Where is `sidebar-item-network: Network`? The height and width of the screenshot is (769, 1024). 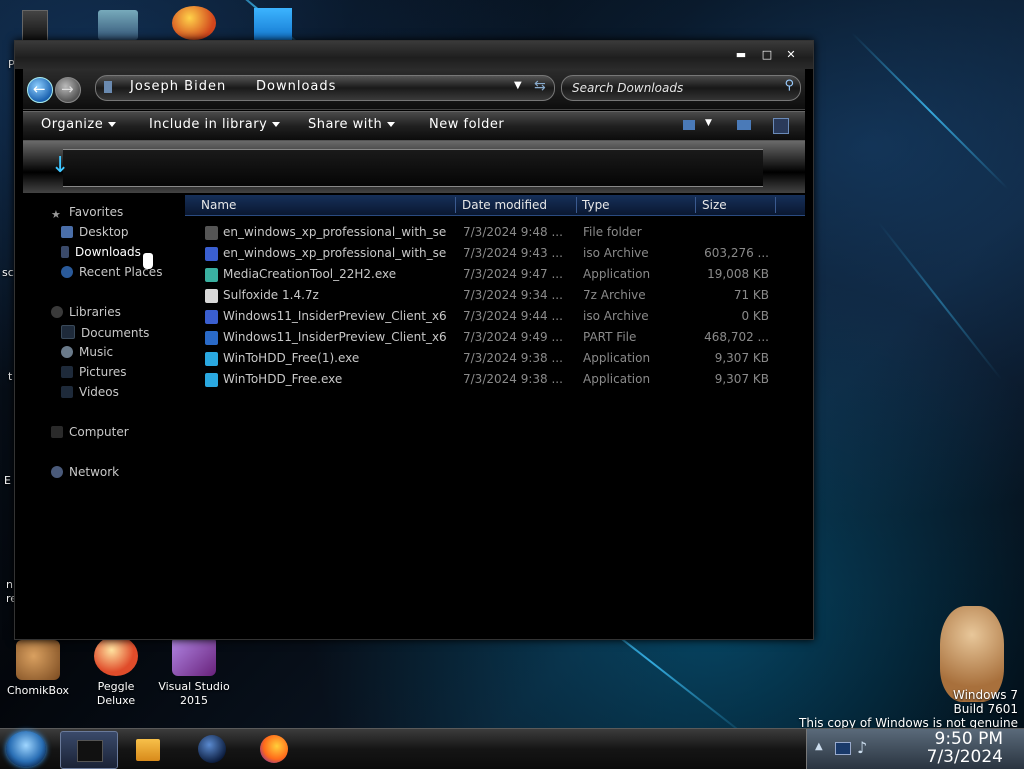 sidebar-item-network: Network is located at coordinates (85, 472).